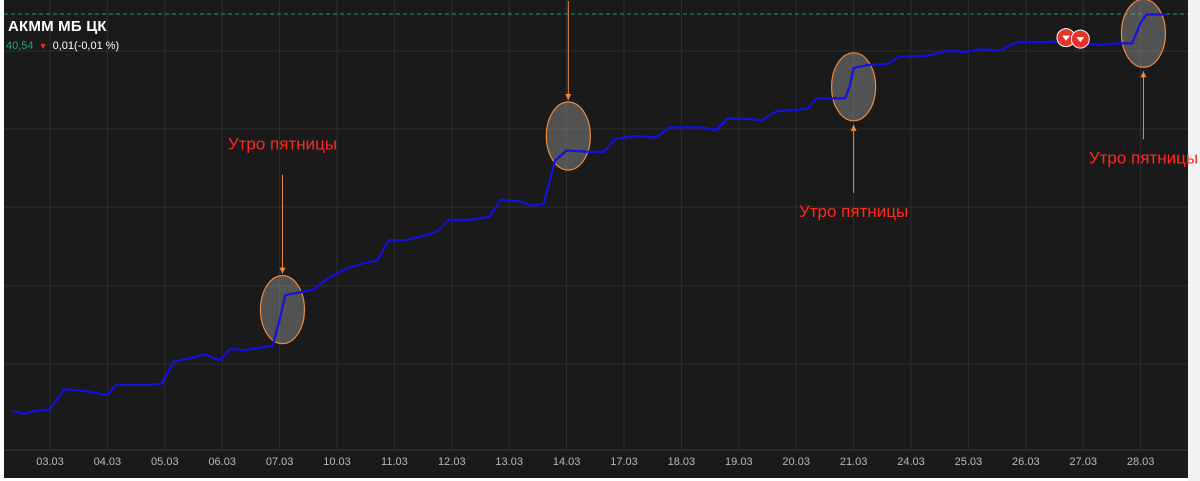 This screenshot has width=1200, height=481. Describe the element at coordinates (50, 462) in the screenshot. I see `x-tick-label: 03.03` at that location.